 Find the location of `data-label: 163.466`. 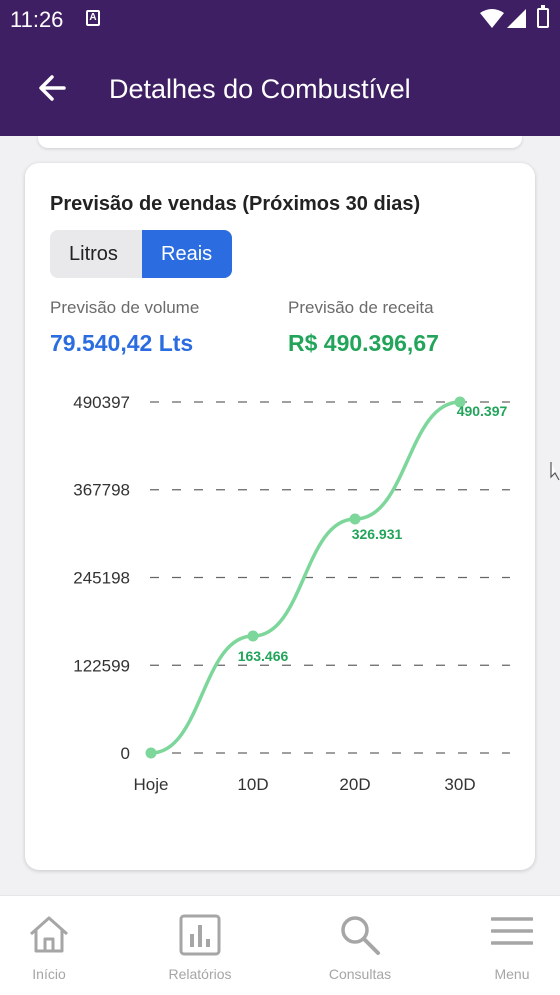

data-label: 163.466 is located at coordinates (263, 656).